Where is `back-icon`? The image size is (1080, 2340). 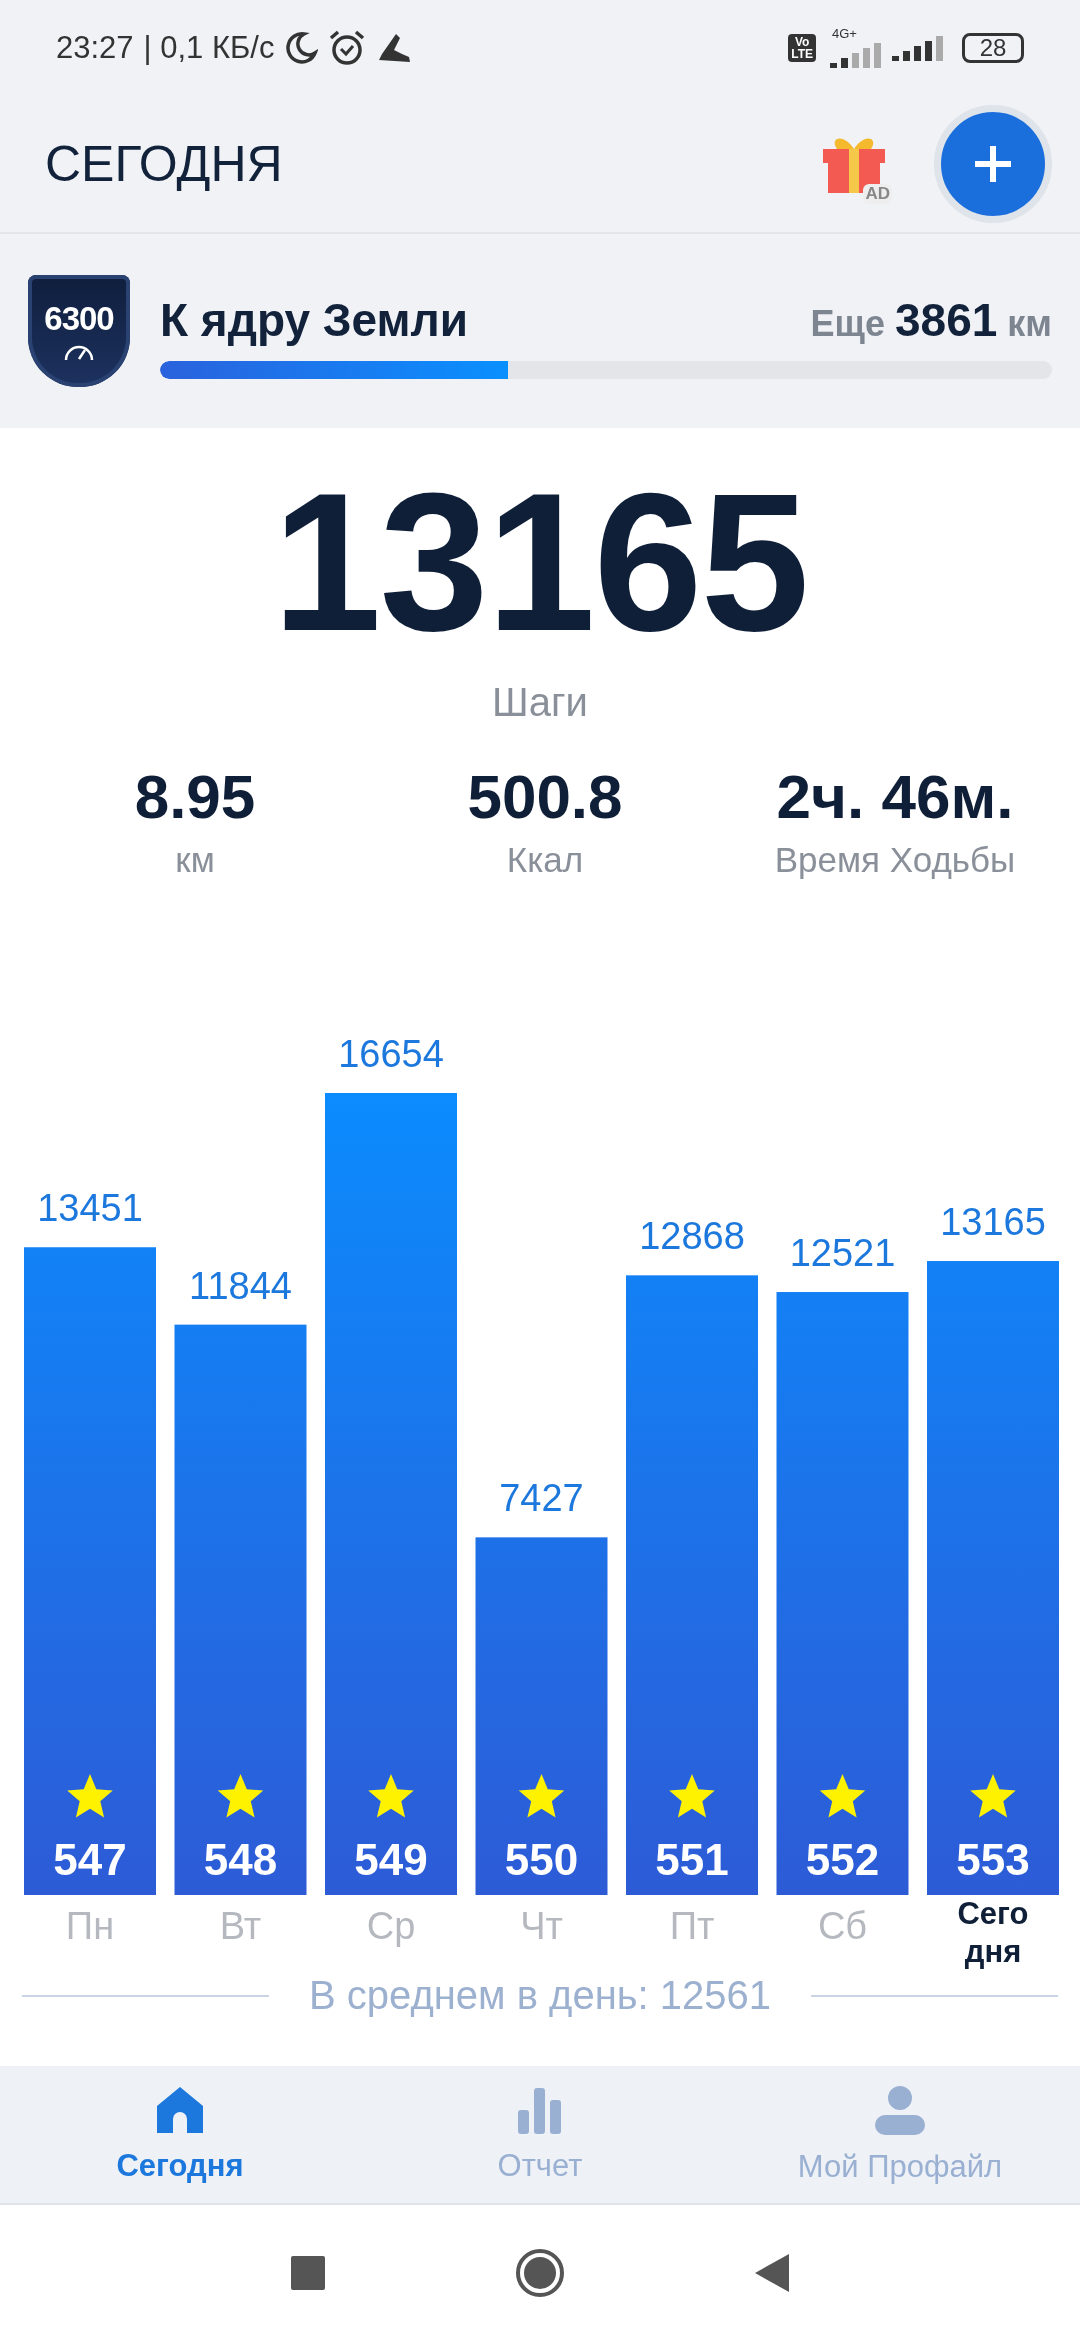
back-icon is located at coordinates (772, 2272).